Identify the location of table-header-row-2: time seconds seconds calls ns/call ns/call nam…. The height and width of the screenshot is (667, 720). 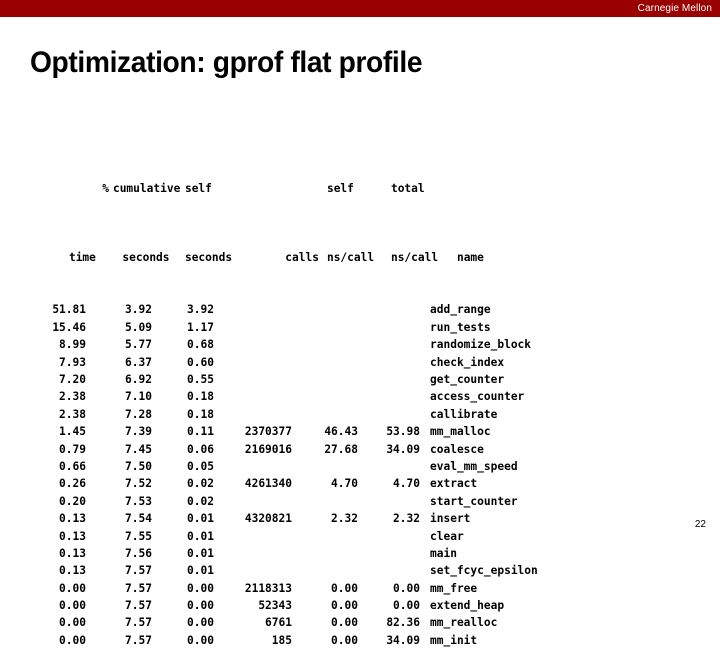
(337, 248).